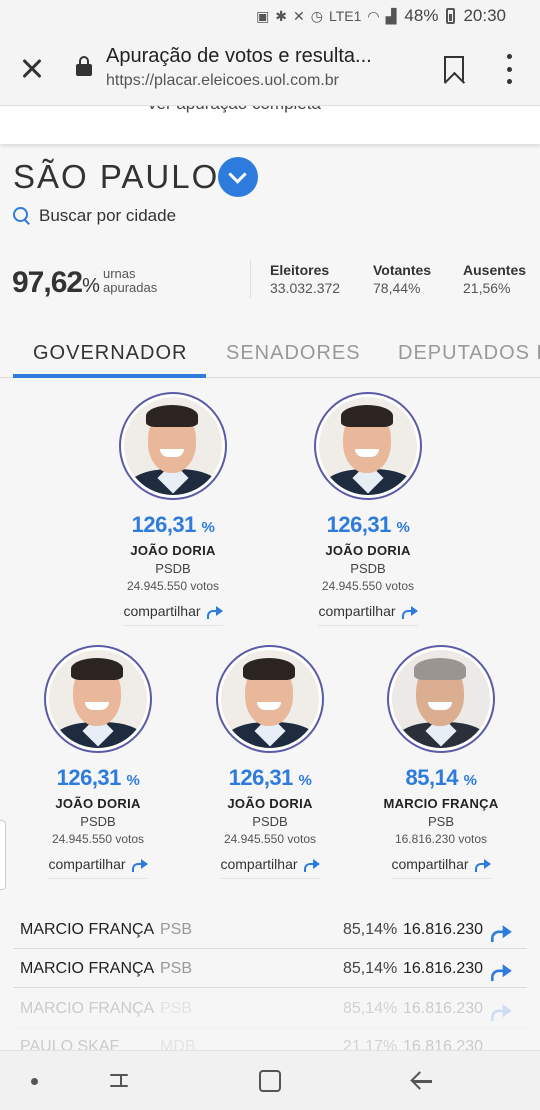 Image resolution: width=540 pixels, height=1110 pixels. I want to click on list-candidate-party: MDB, so click(178, 1044).